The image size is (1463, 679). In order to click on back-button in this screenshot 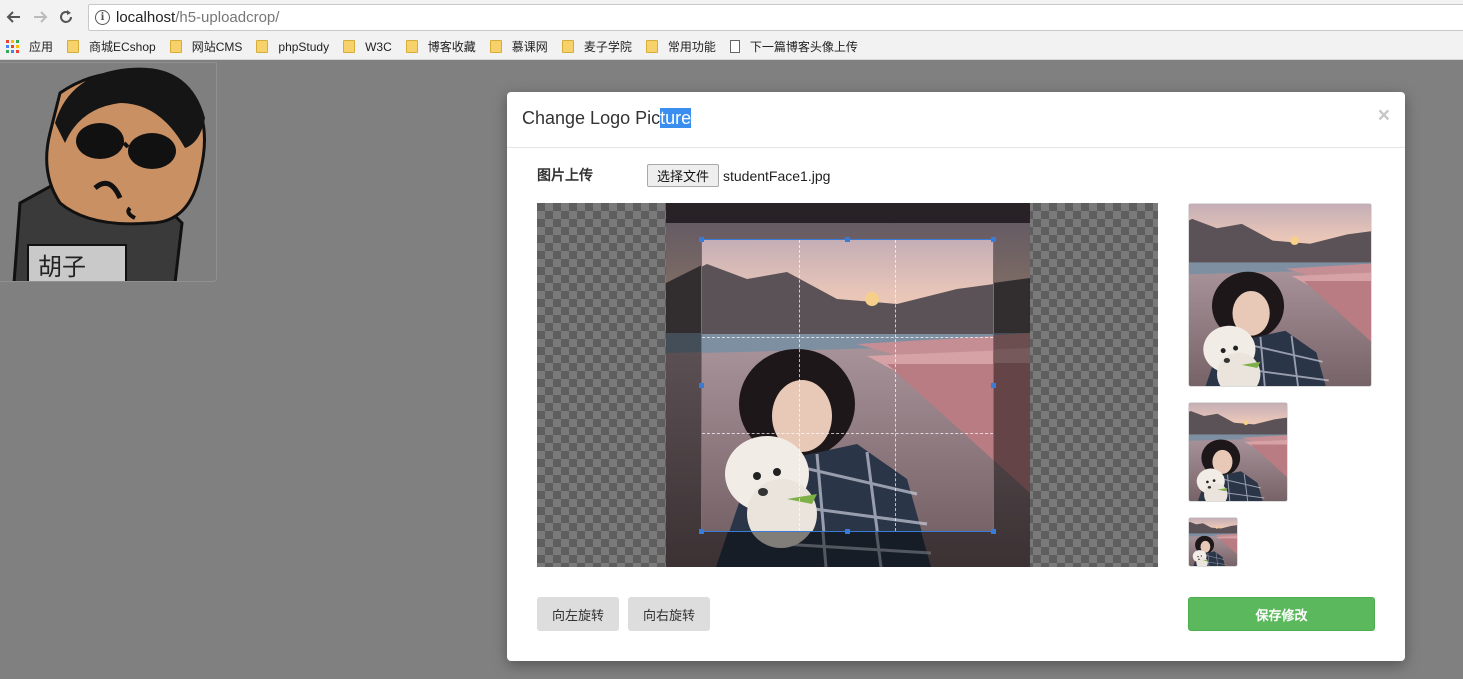, I will do `click(14, 17)`.